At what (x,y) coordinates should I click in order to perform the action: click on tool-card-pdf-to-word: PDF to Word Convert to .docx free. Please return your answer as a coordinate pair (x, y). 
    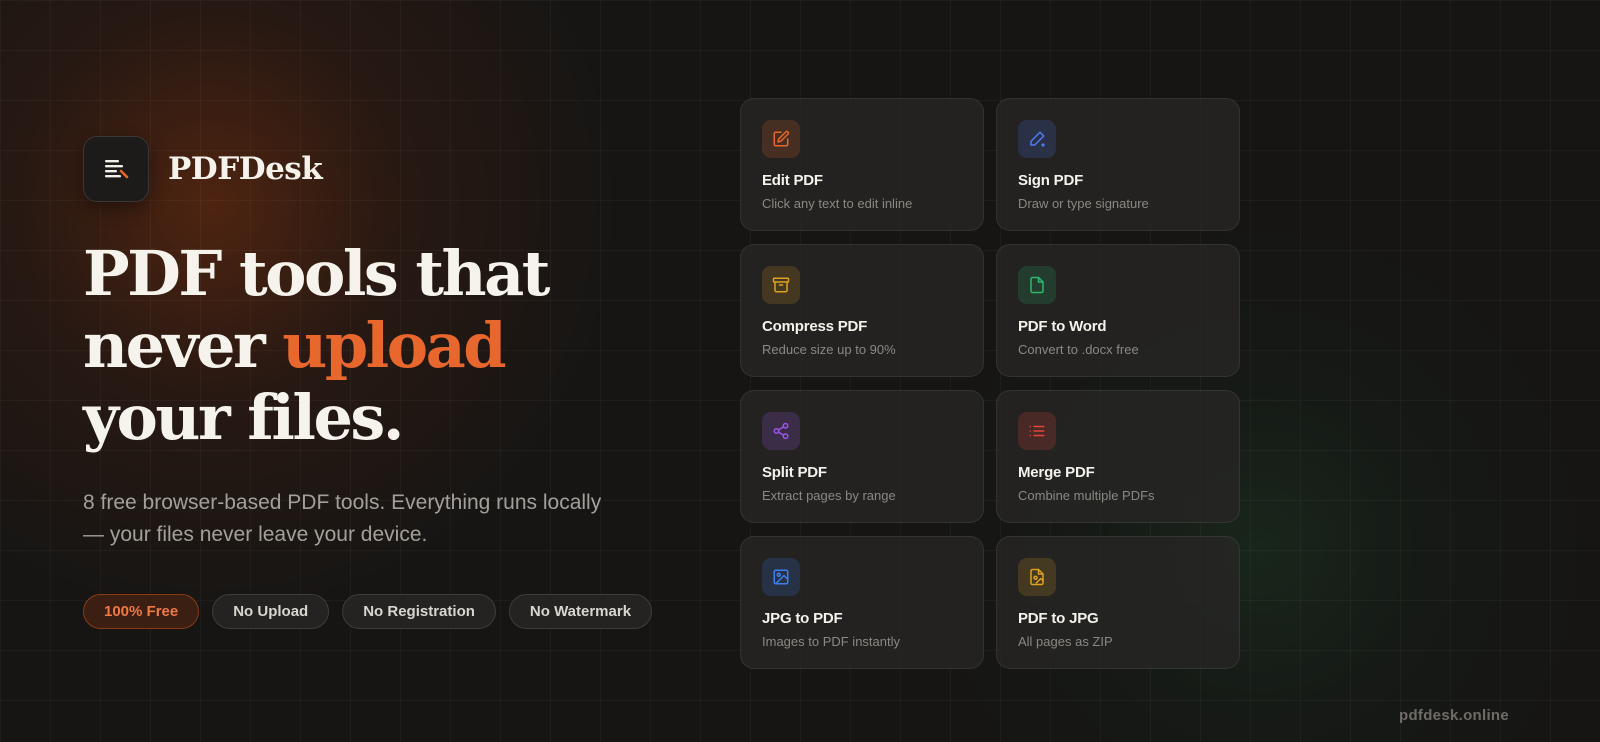
    Looking at the image, I should click on (1118, 310).